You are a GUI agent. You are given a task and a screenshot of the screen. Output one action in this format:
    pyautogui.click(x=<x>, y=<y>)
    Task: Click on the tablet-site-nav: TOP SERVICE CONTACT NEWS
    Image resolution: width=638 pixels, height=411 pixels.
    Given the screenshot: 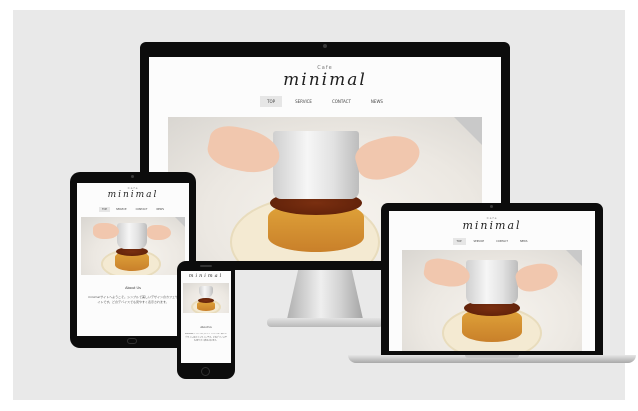 What is the action you would take?
    pyautogui.click(x=133, y=209)
    